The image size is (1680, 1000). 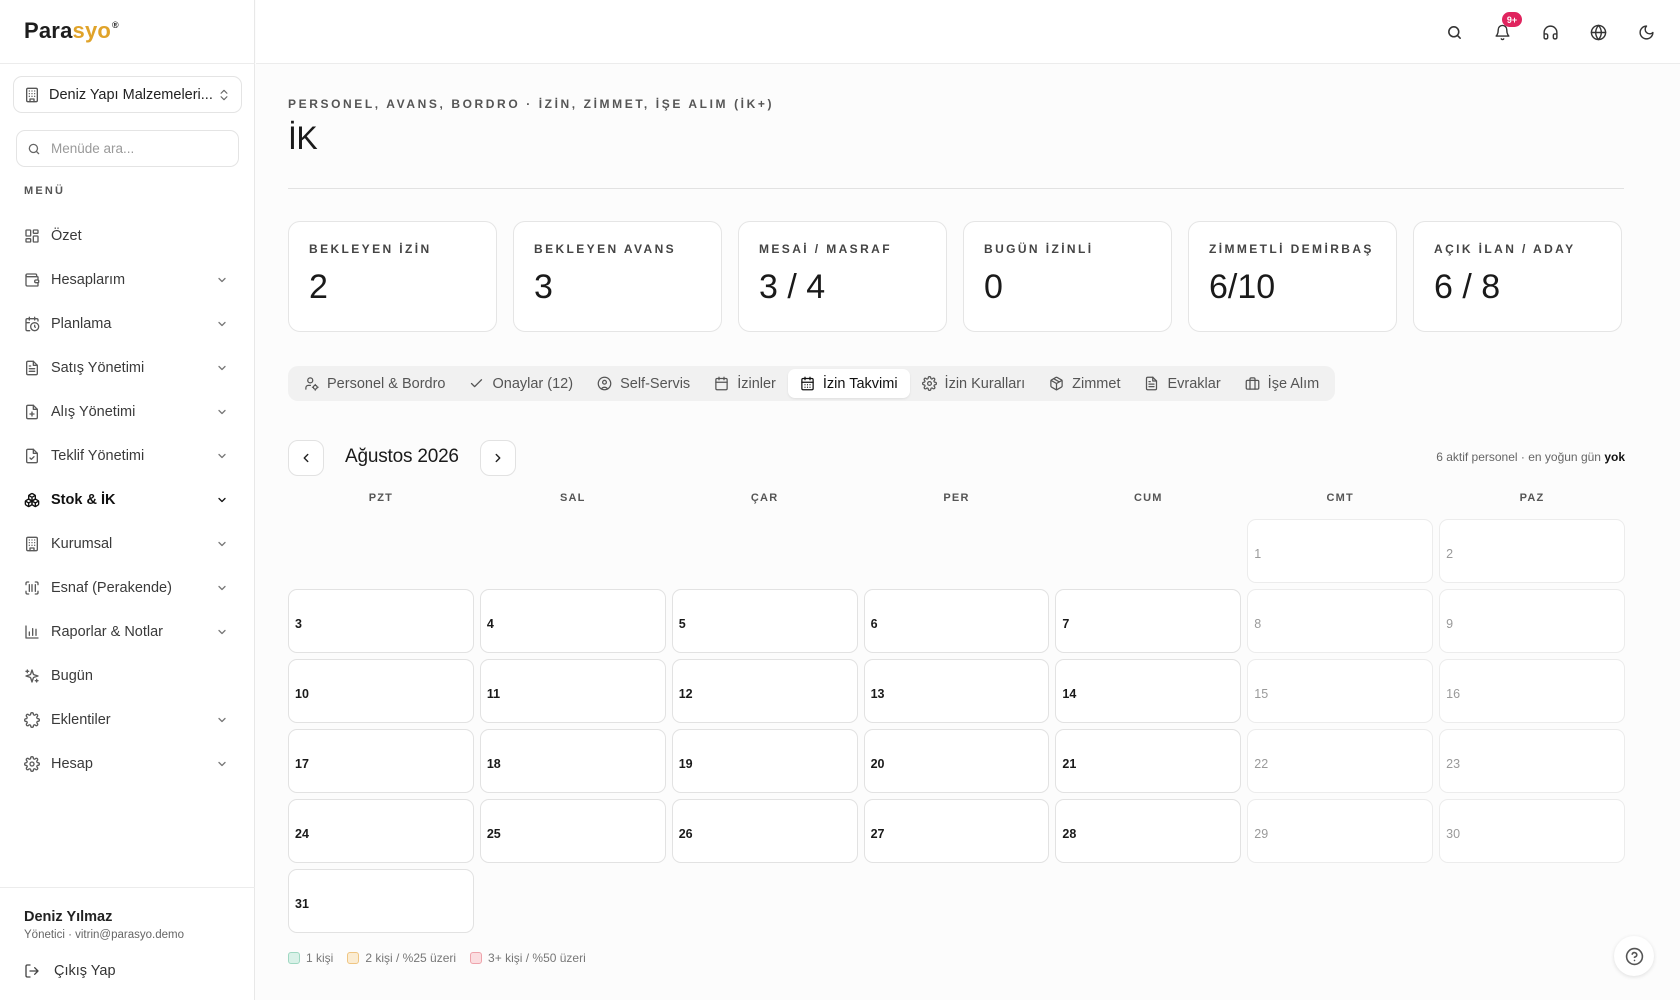 I want to click on sidebar-item-teklif-yönetimi: Teklif Yönetimi, so click(x=128, y=456).